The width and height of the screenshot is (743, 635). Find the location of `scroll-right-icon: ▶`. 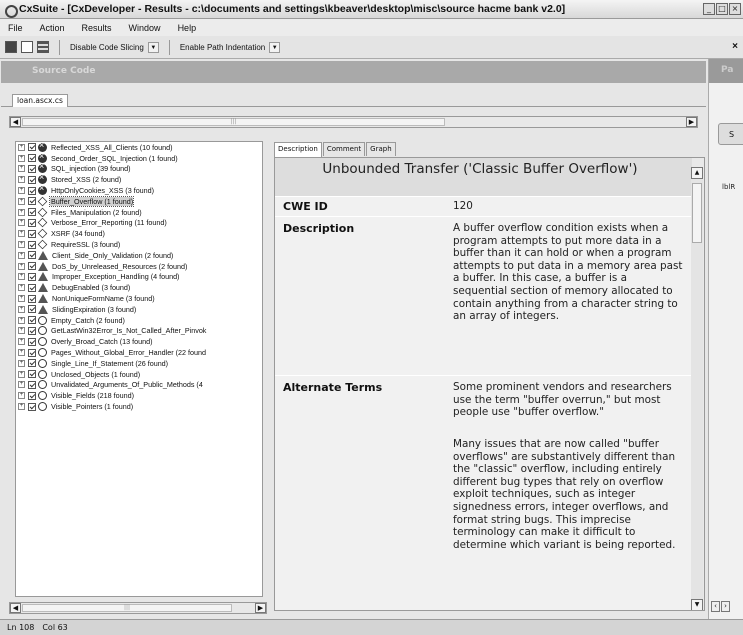

scroll-right-icon: ▶ is located at coordinates (260, 608).